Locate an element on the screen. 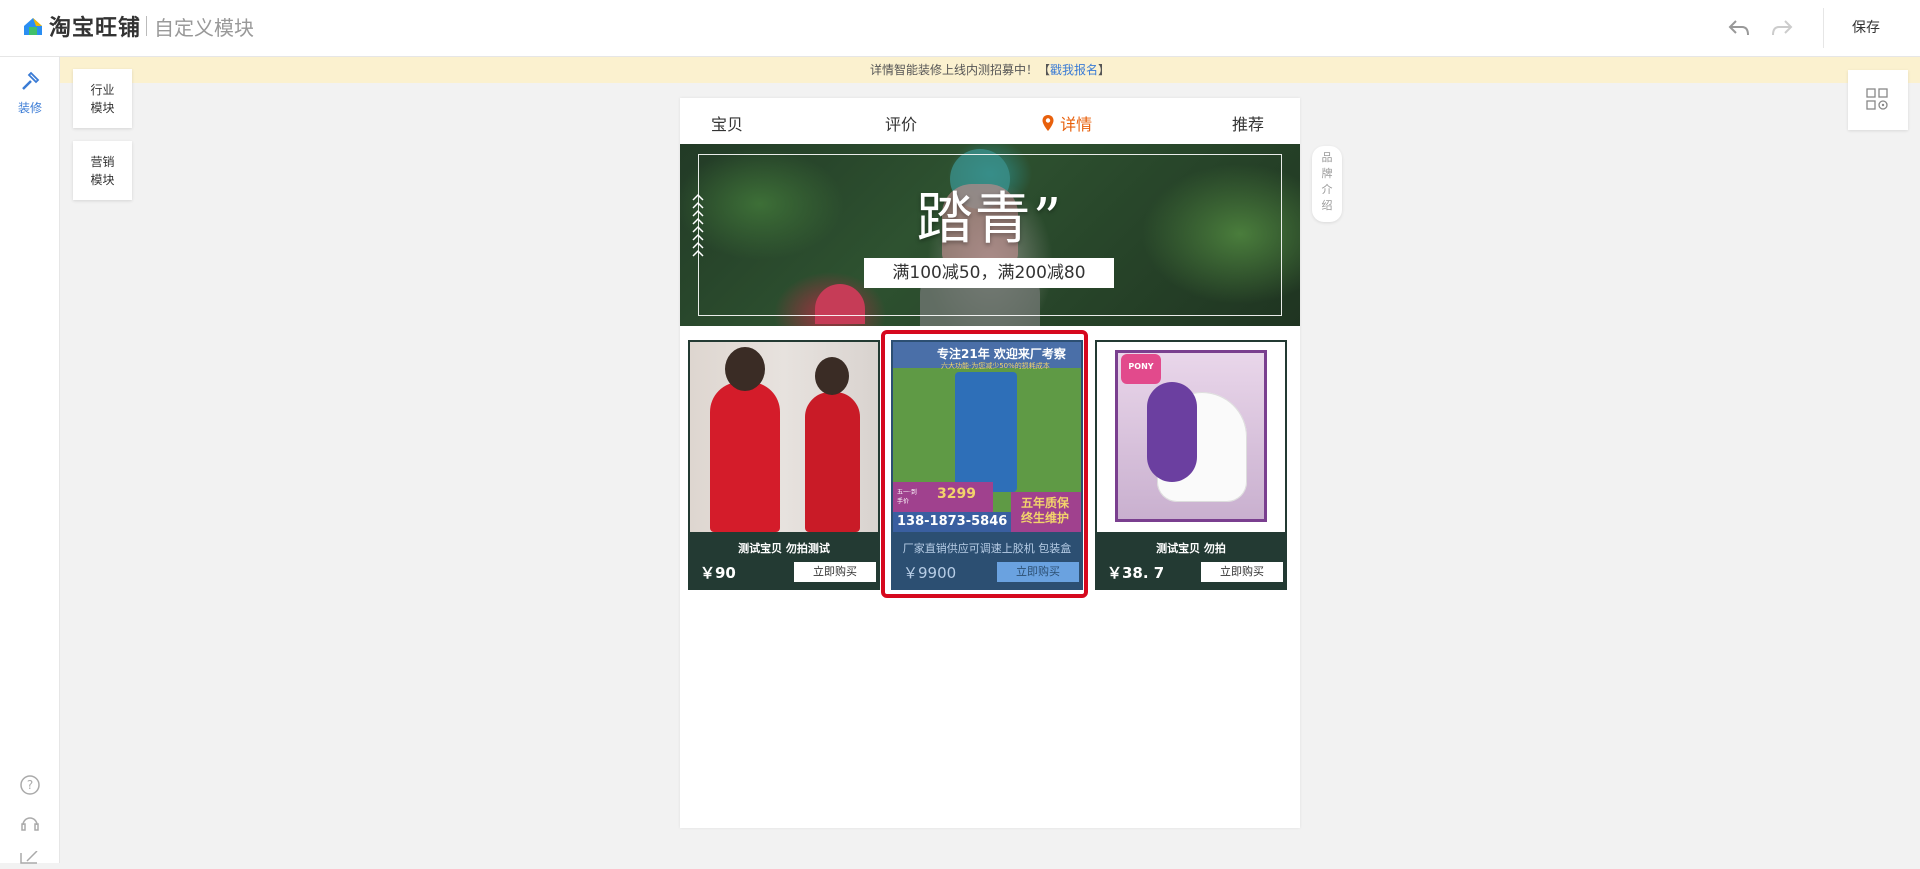 The width and height of the screenshot is (1920, 869). industry-module-button: 行业模块 is located at coordinates (102, 98).